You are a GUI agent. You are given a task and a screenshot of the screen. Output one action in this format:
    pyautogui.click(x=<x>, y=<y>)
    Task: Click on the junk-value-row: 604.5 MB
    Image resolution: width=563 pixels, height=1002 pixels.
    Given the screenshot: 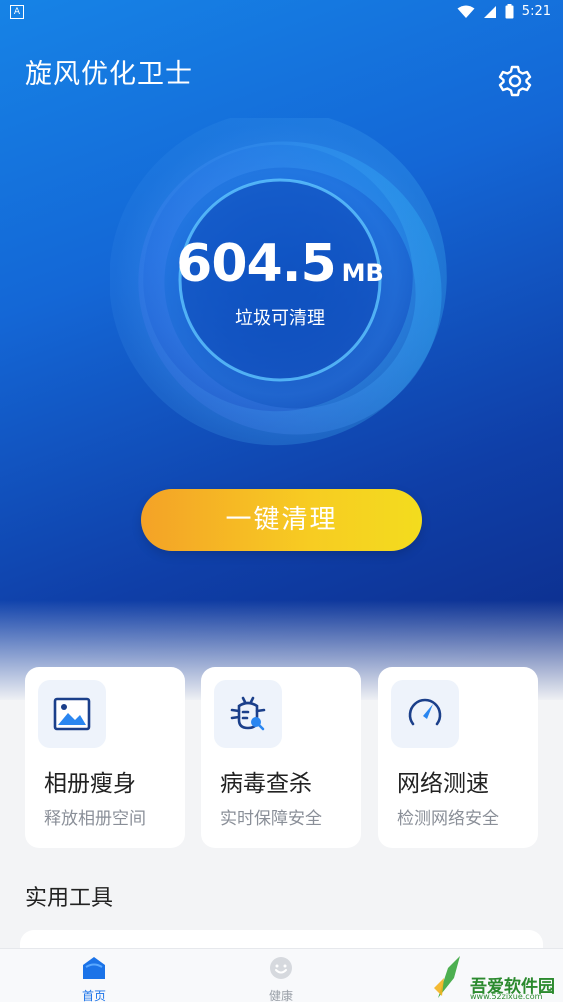 What is the action you would take?
    pyautogui.click(x=280, y=264)
    